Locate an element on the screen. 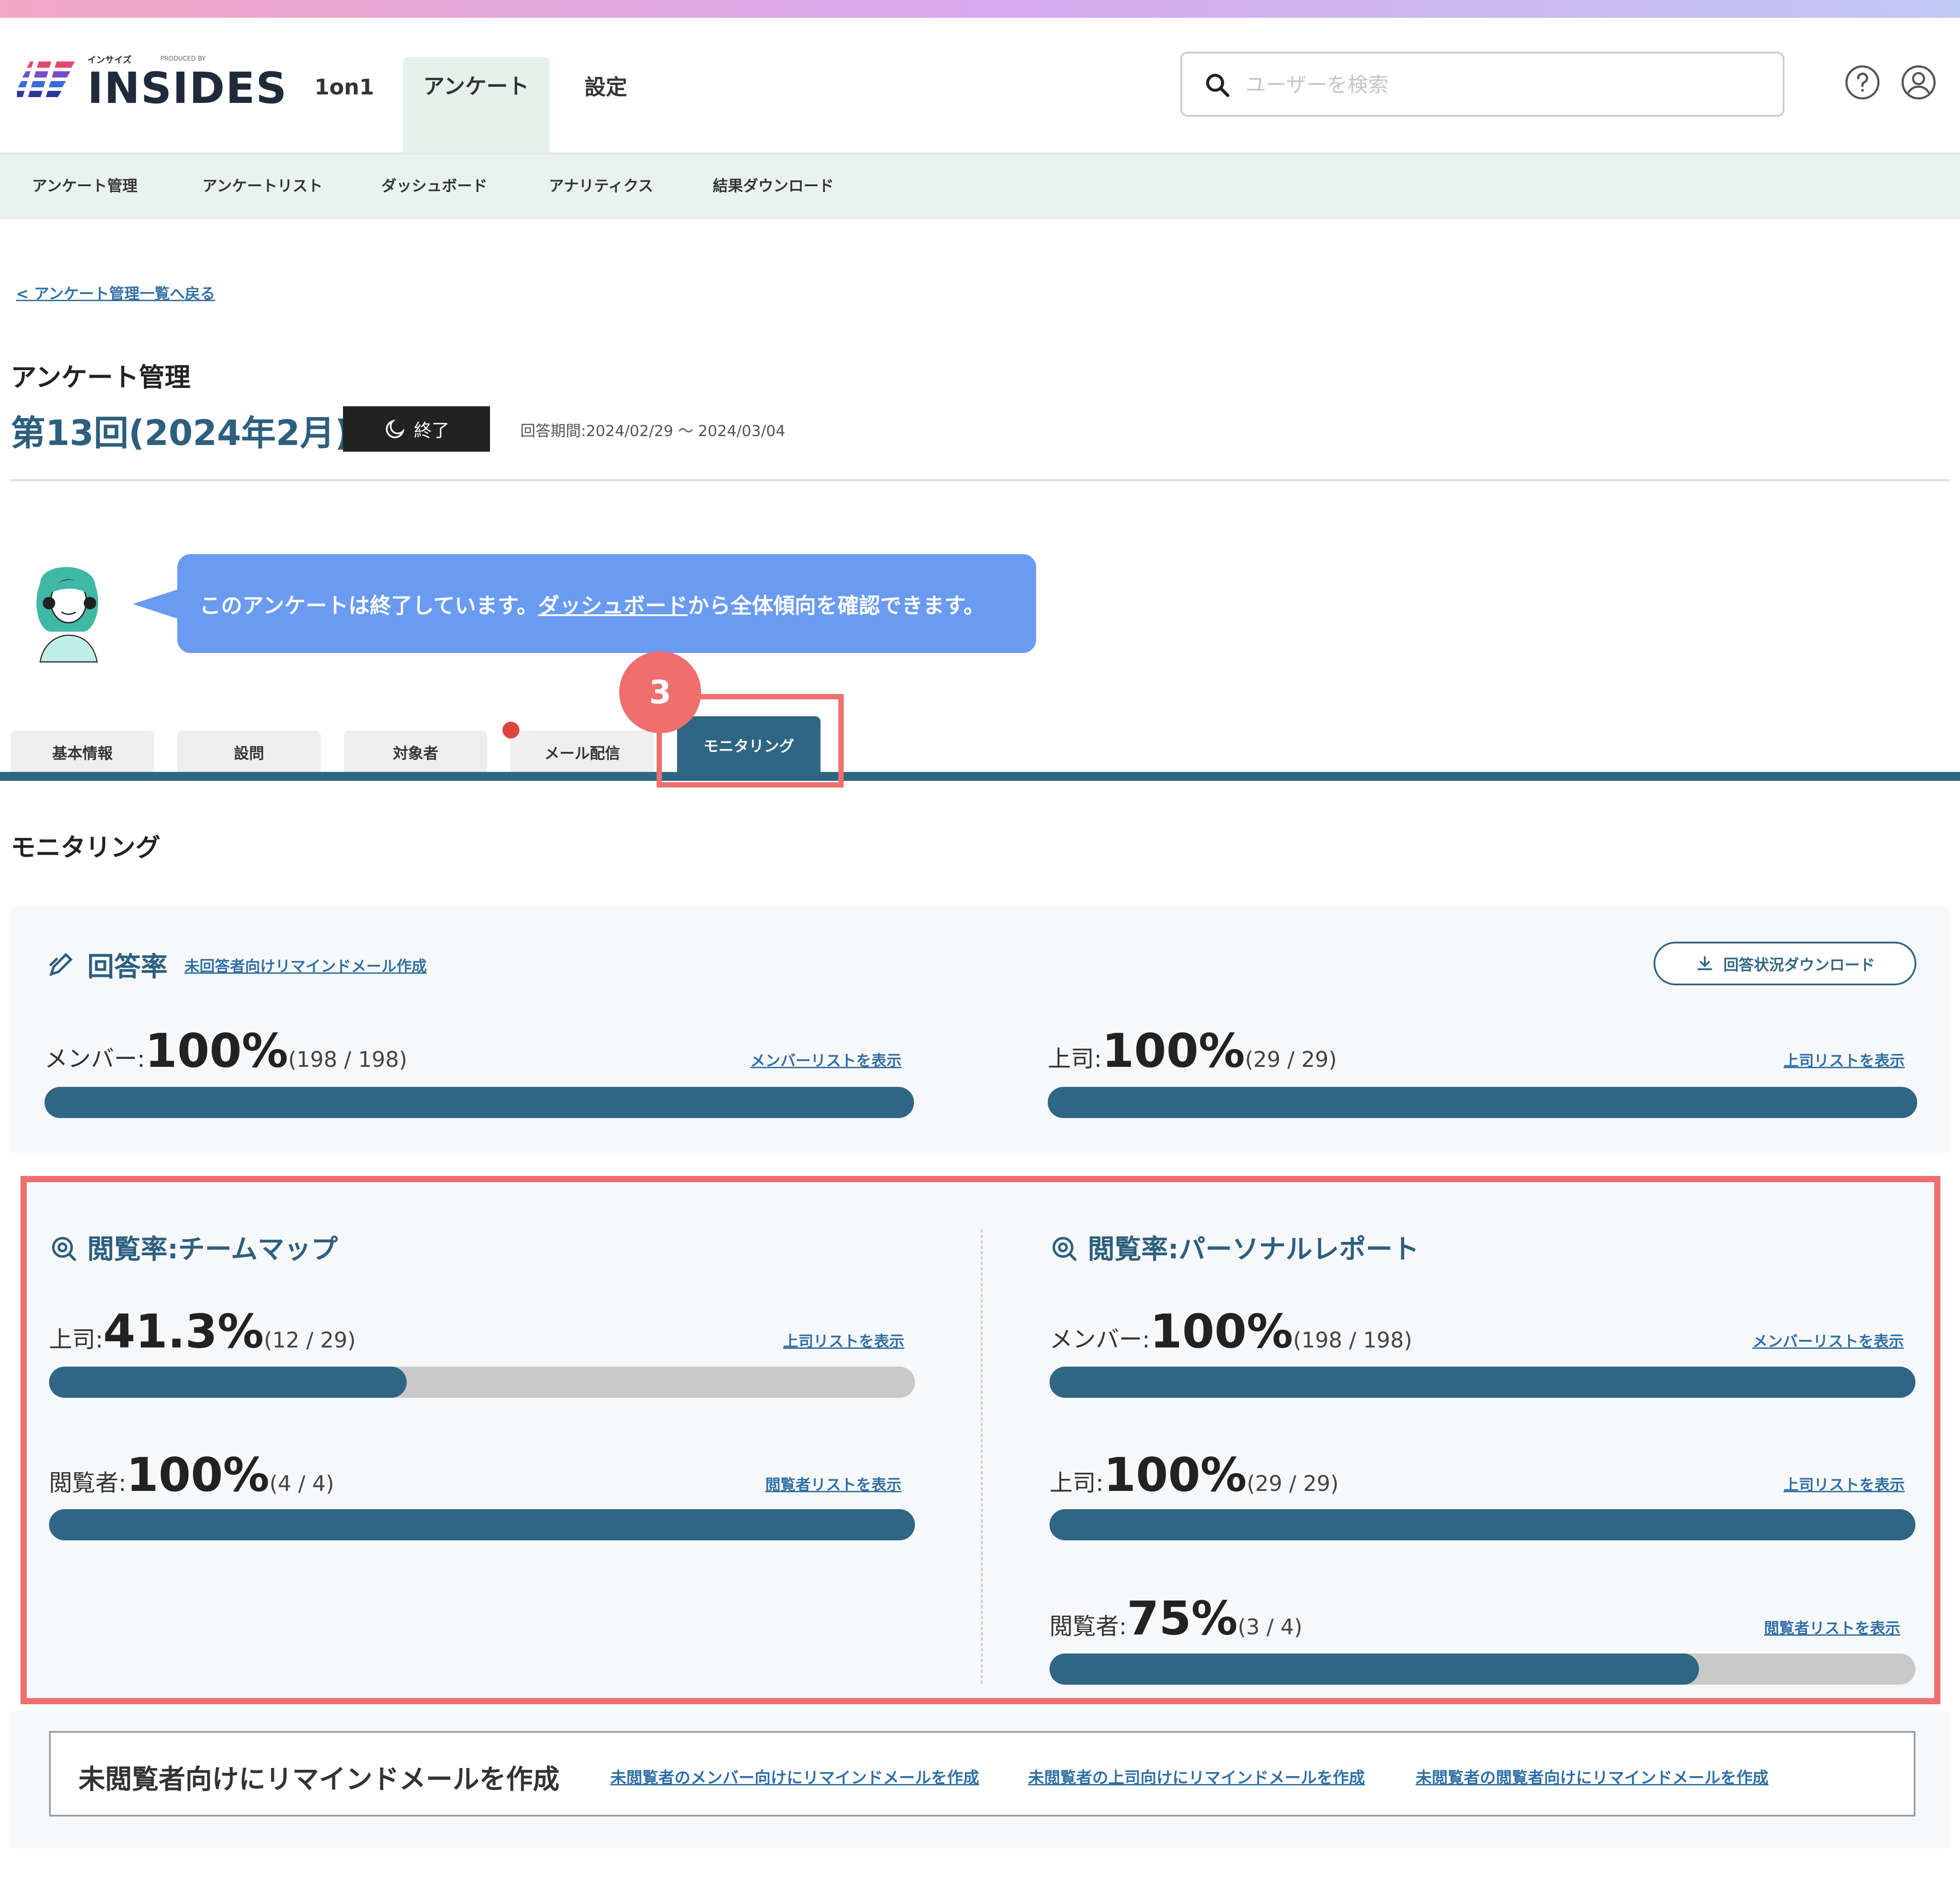 Image resolution: width=1960 pixels, height=1878 pixels. info-bubble: このアンケートは終了しています。 ダッシュボード から全体傾向を確認できます。 is located at coordinates (606, 603).